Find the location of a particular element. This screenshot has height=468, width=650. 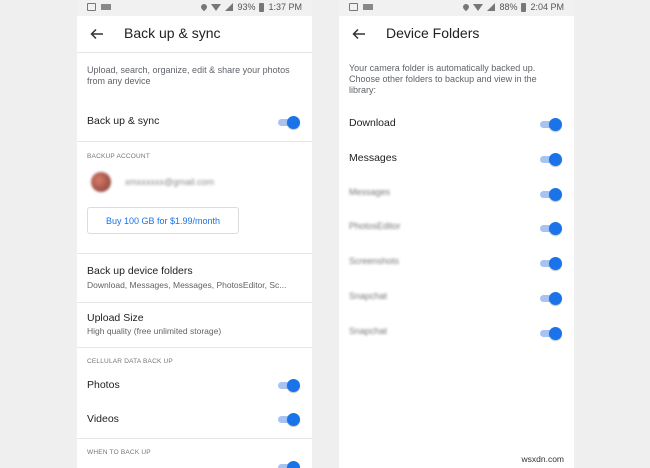

account-row: xmxxxxxx@gmail.com is located at coordinates (194, 186).